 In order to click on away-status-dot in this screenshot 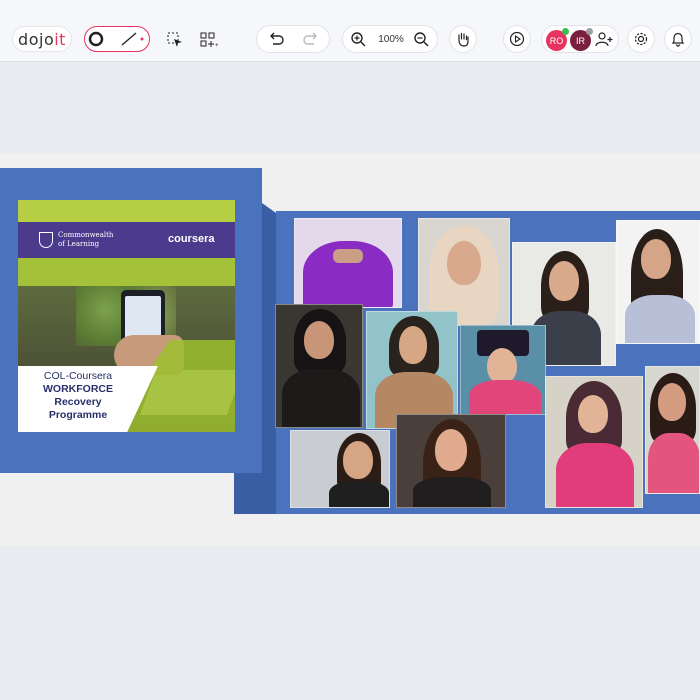, I will do `click(589, 31)`.